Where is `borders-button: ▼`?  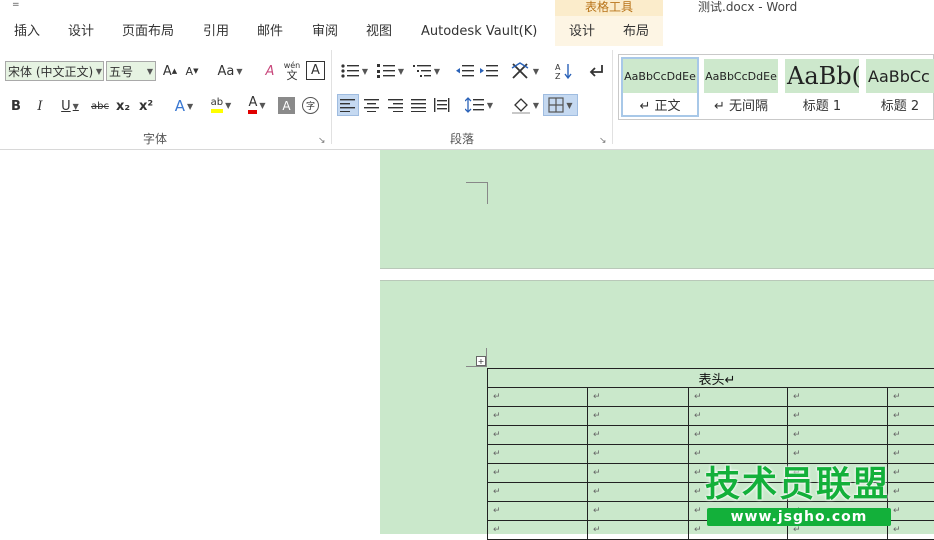
borders-button: ▼ is located at coordinates (560, 105).